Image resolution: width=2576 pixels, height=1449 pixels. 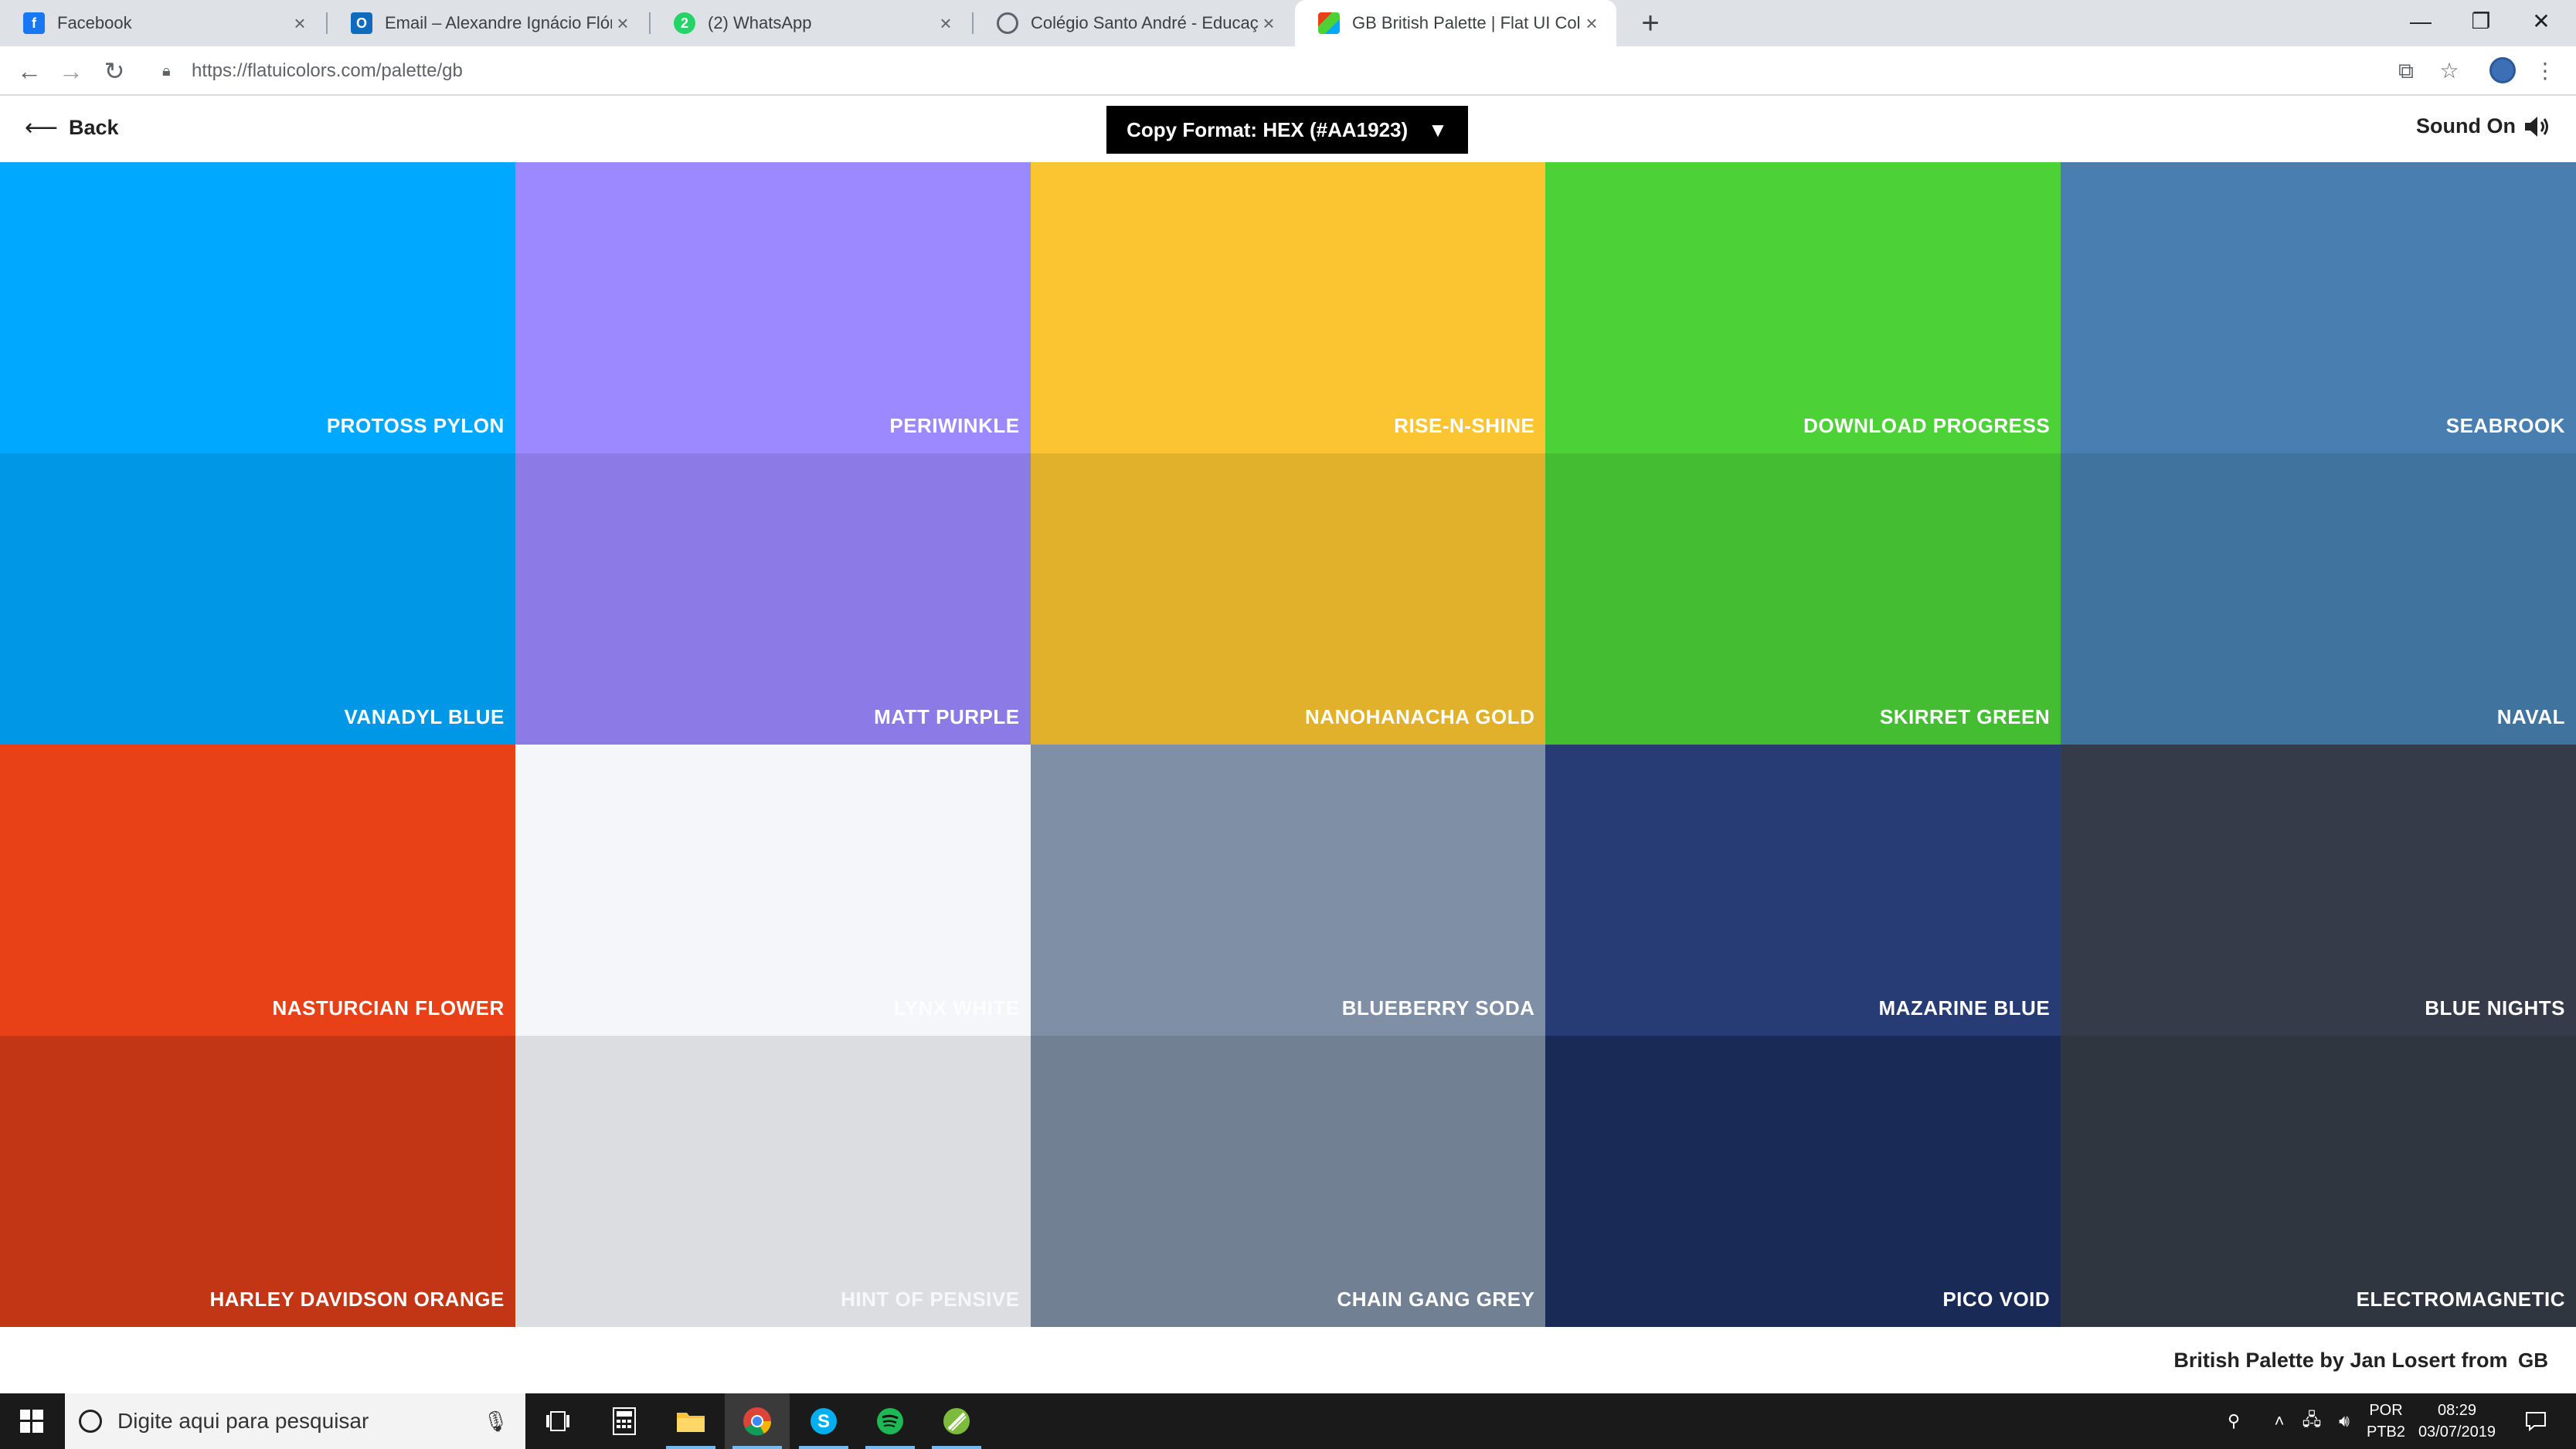 I want to click on color-name-label: PROTOSS PYLON, so click(x=415, y=425).